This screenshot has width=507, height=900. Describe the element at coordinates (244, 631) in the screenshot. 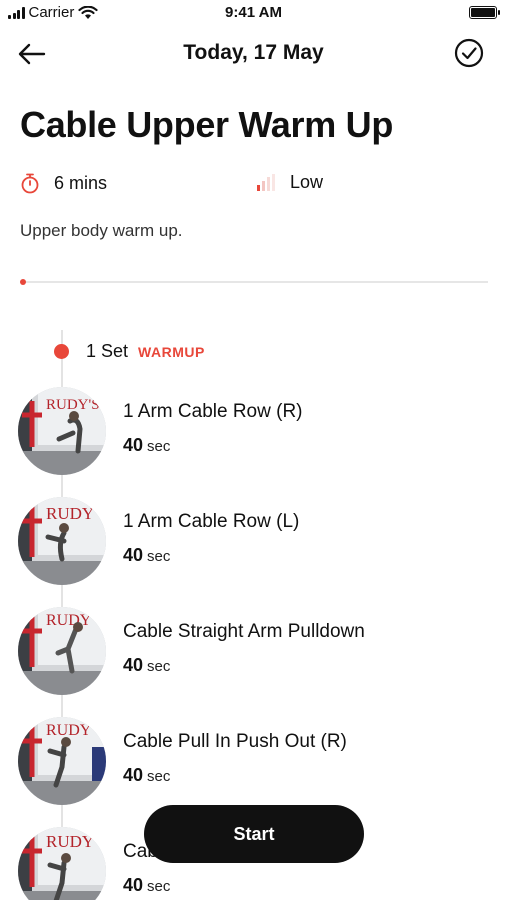

I see `exercise-name: Cable Straight Arm Pulldown` at that location.